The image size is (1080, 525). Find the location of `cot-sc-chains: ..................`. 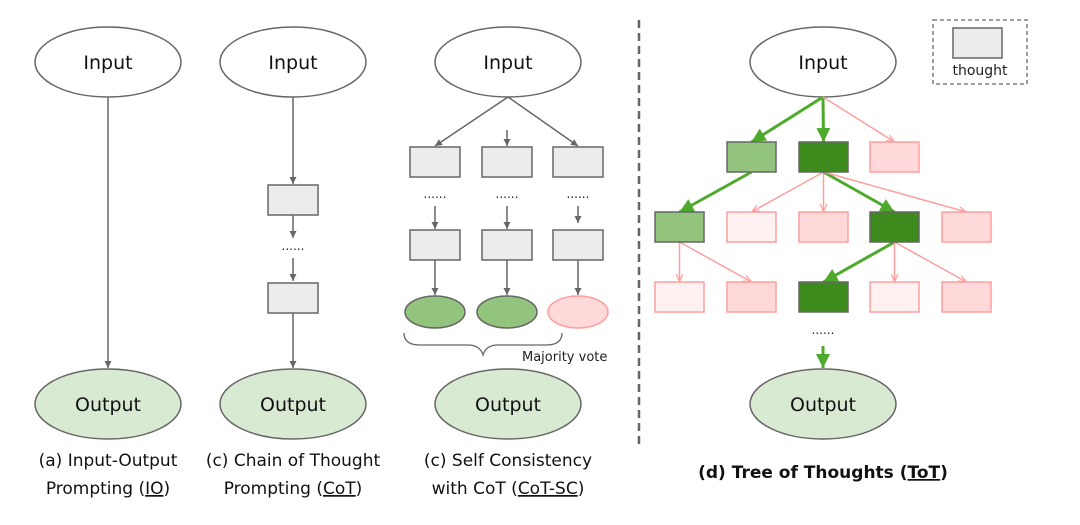

cot-sc-chains: .................. is located at coordinates (506, 212).